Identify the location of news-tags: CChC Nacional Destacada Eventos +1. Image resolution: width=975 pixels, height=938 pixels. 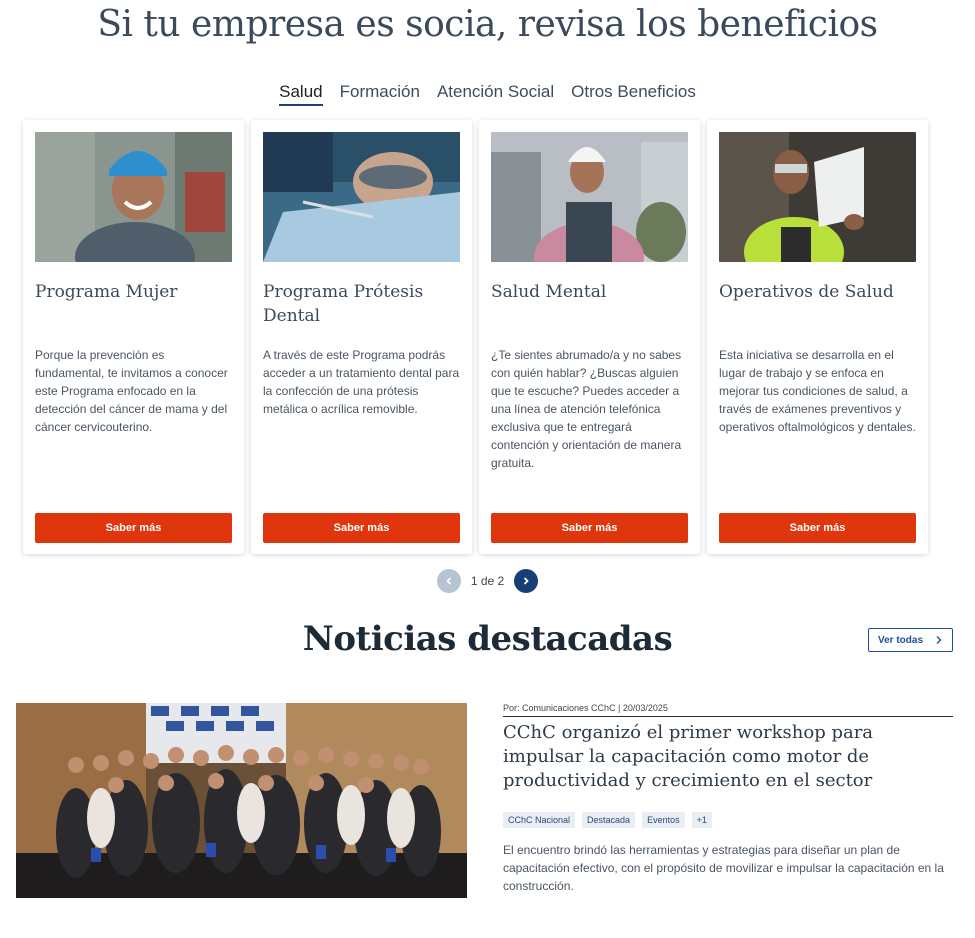
(607, 820).